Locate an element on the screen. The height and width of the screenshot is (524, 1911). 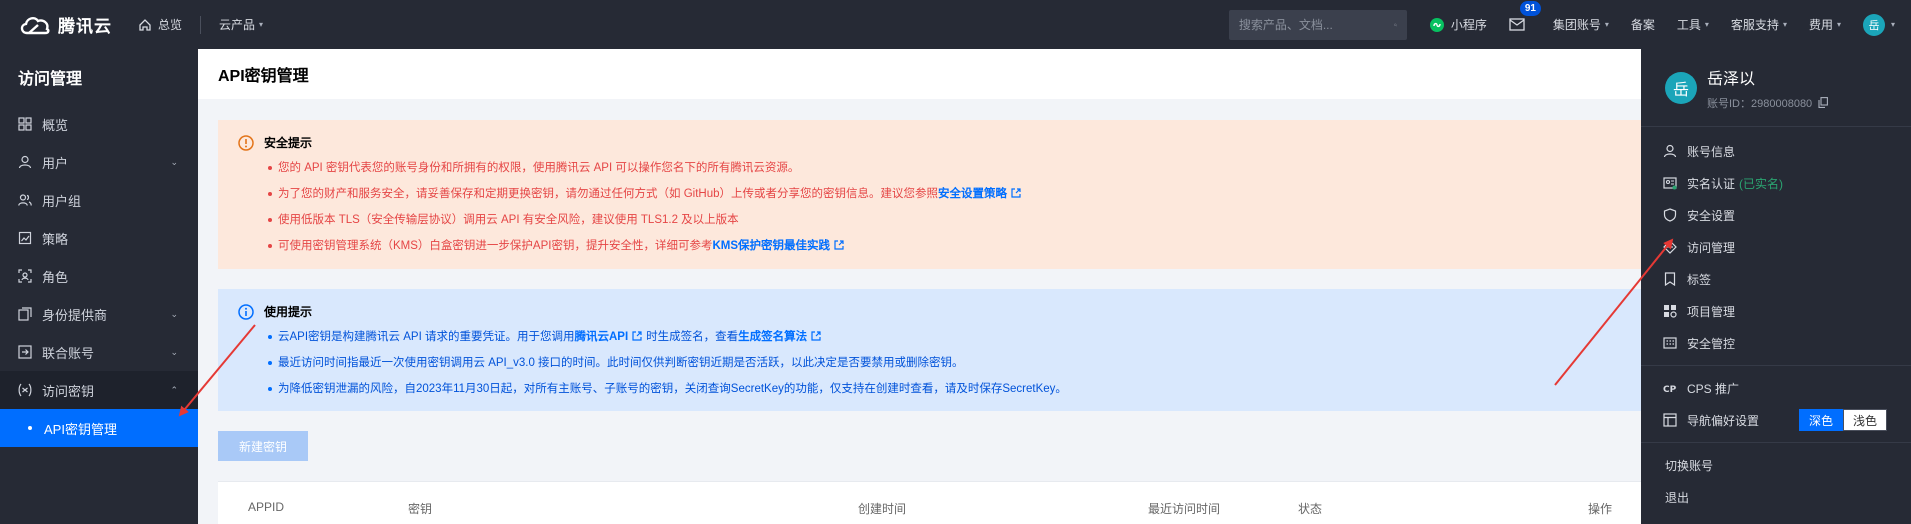
avatar: 岳 is located at coordinates (1873, 24).